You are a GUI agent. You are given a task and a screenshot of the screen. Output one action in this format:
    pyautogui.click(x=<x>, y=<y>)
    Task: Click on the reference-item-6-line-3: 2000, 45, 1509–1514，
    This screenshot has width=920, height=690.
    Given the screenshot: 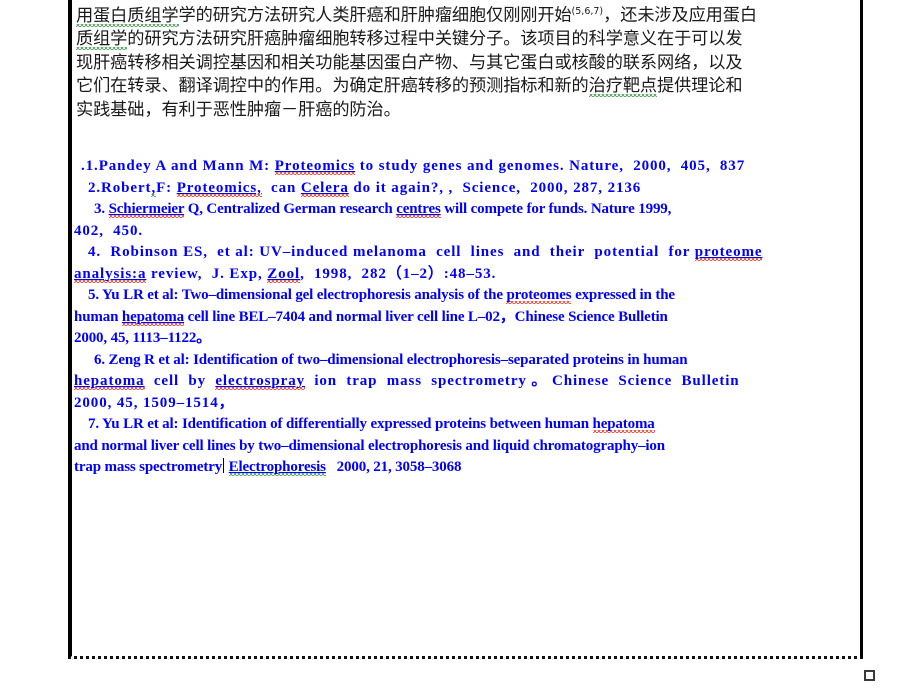 What is the action you would take?
    pyautogui.click(x=467, y=404)
    